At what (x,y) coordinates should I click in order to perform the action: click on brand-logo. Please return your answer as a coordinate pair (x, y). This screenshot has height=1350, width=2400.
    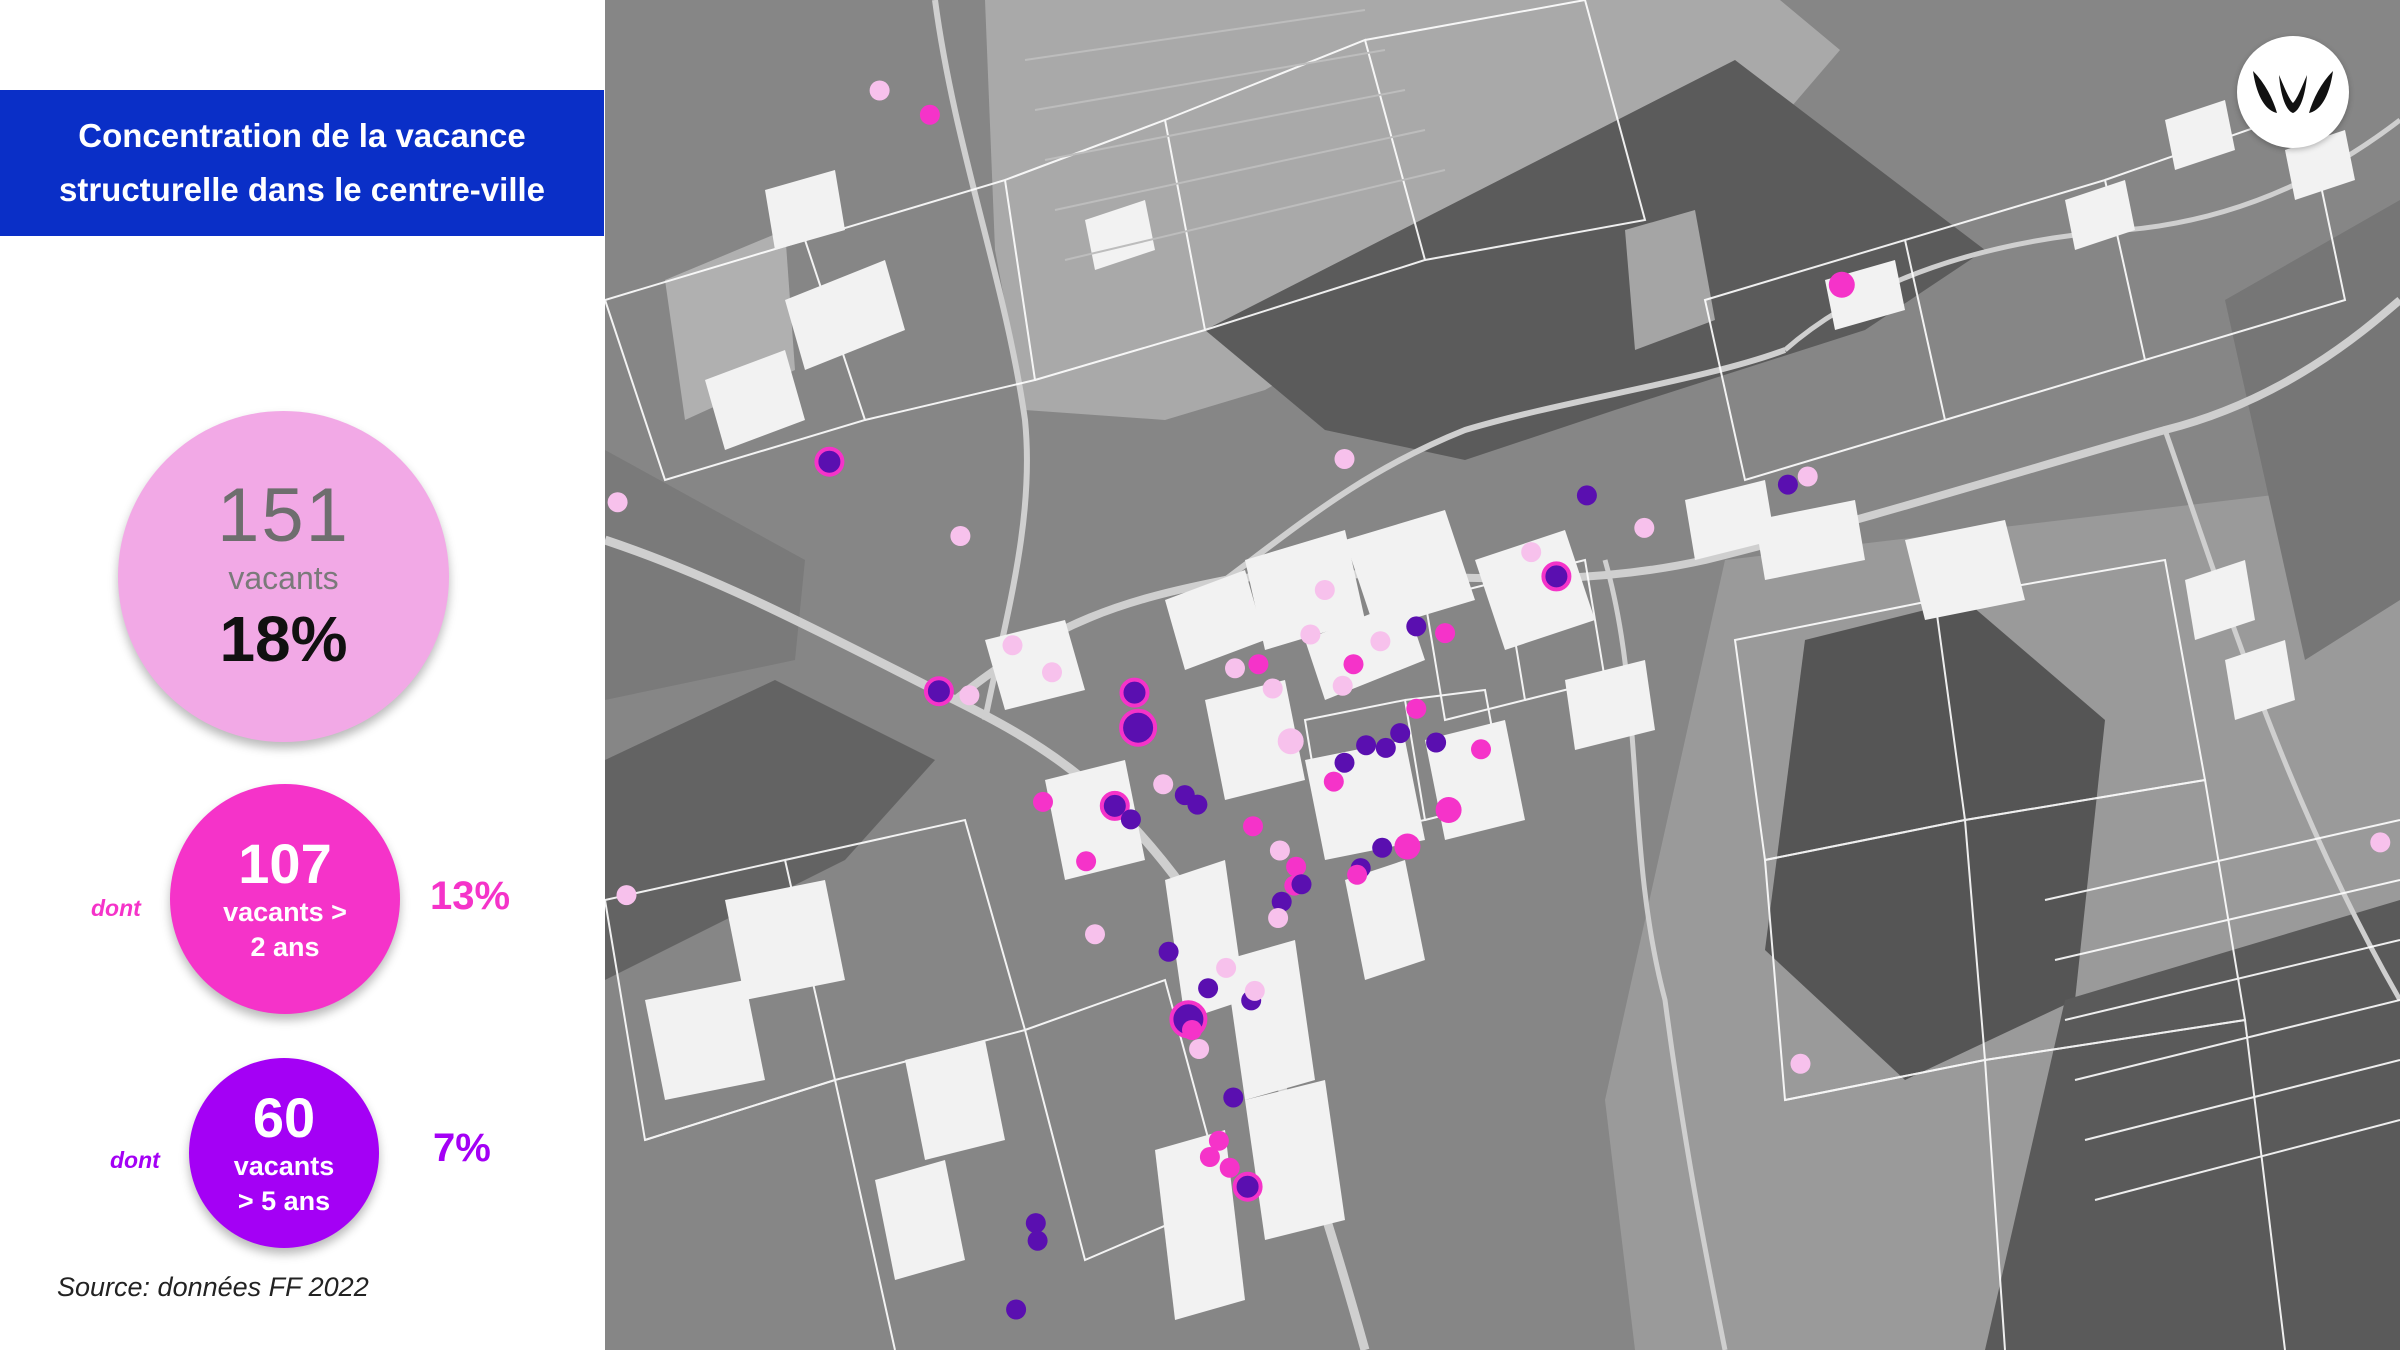
    Looking at the image, I should click on (2293, 92).